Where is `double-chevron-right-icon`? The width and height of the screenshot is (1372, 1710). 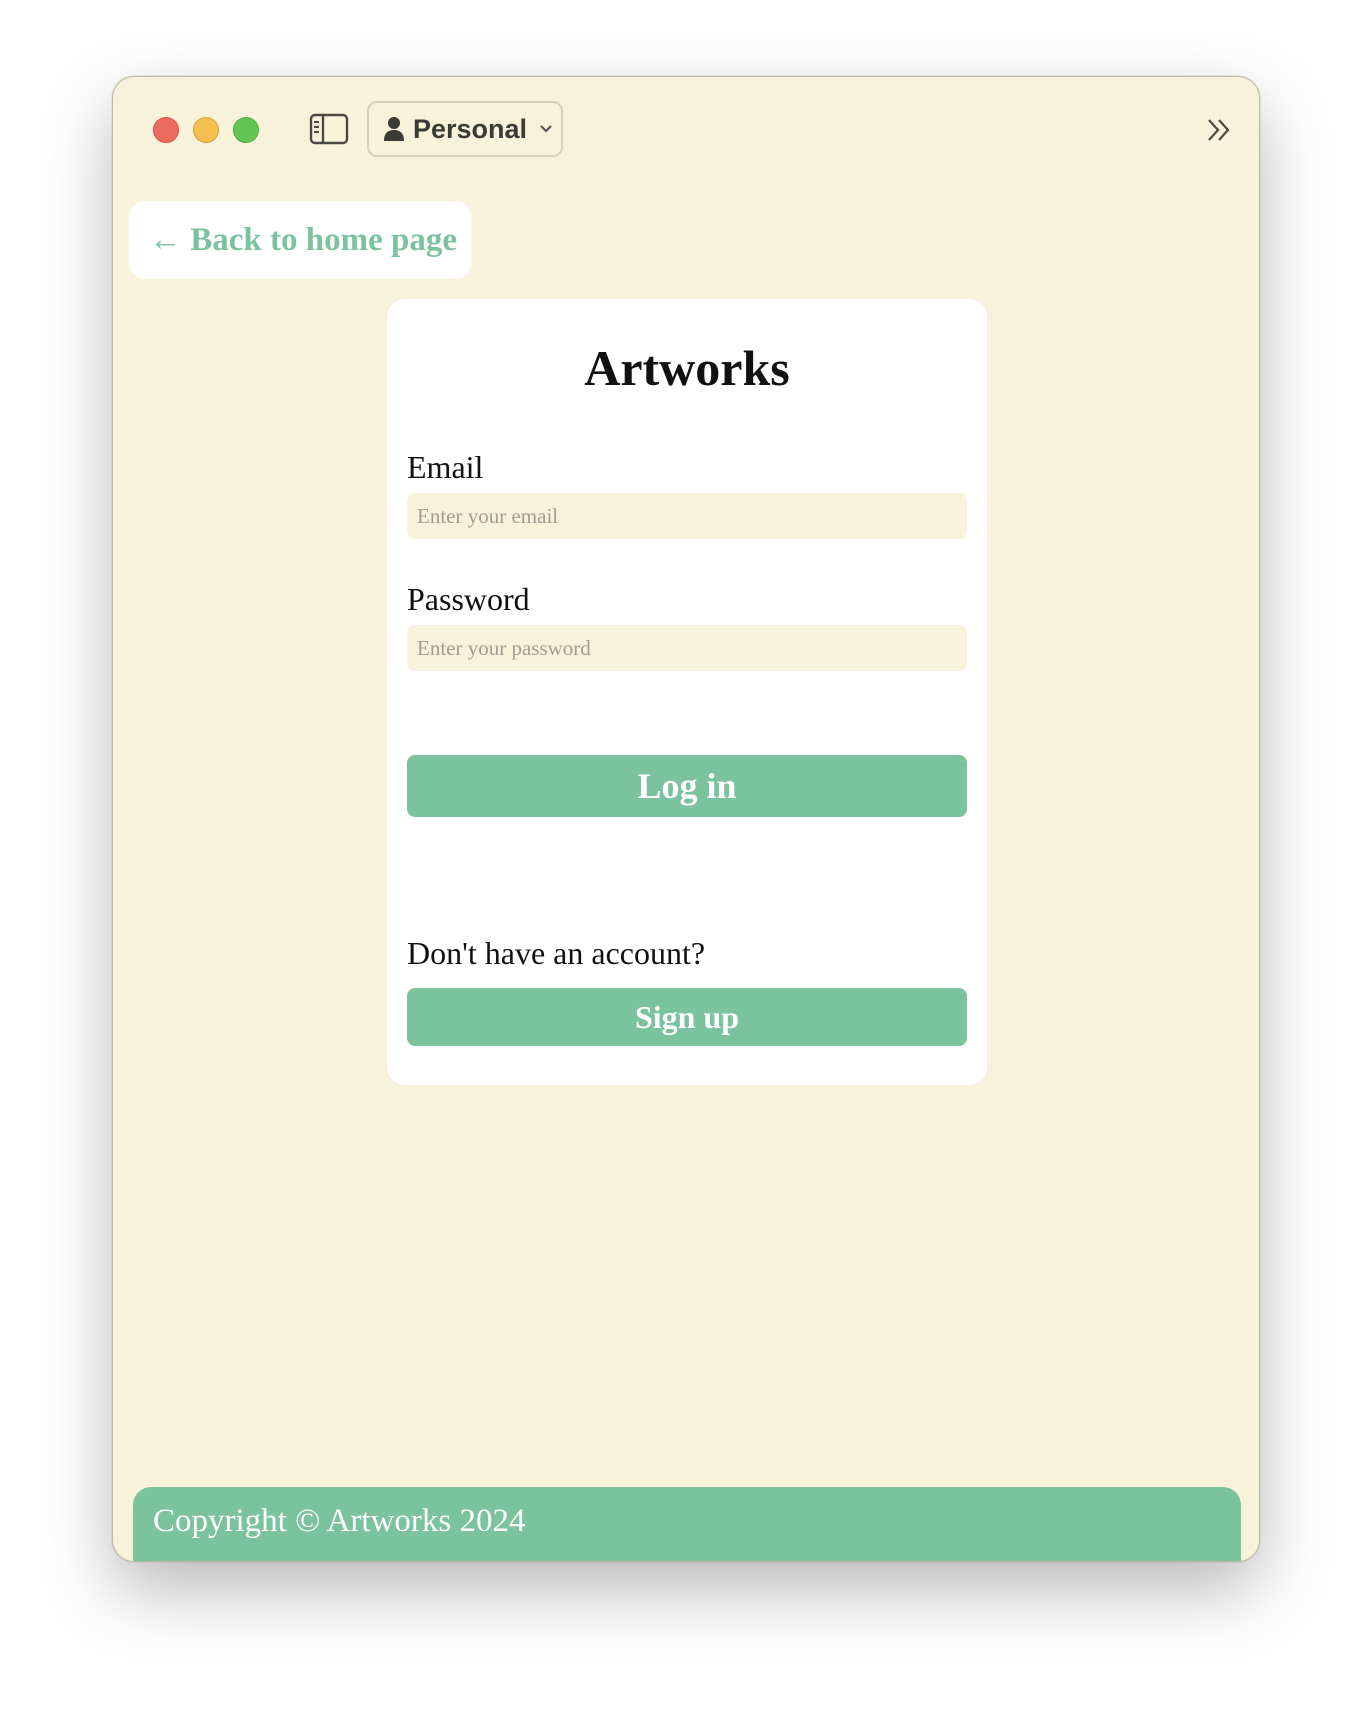 double-chevron-right-icon is located at coordinates (1219, 130).